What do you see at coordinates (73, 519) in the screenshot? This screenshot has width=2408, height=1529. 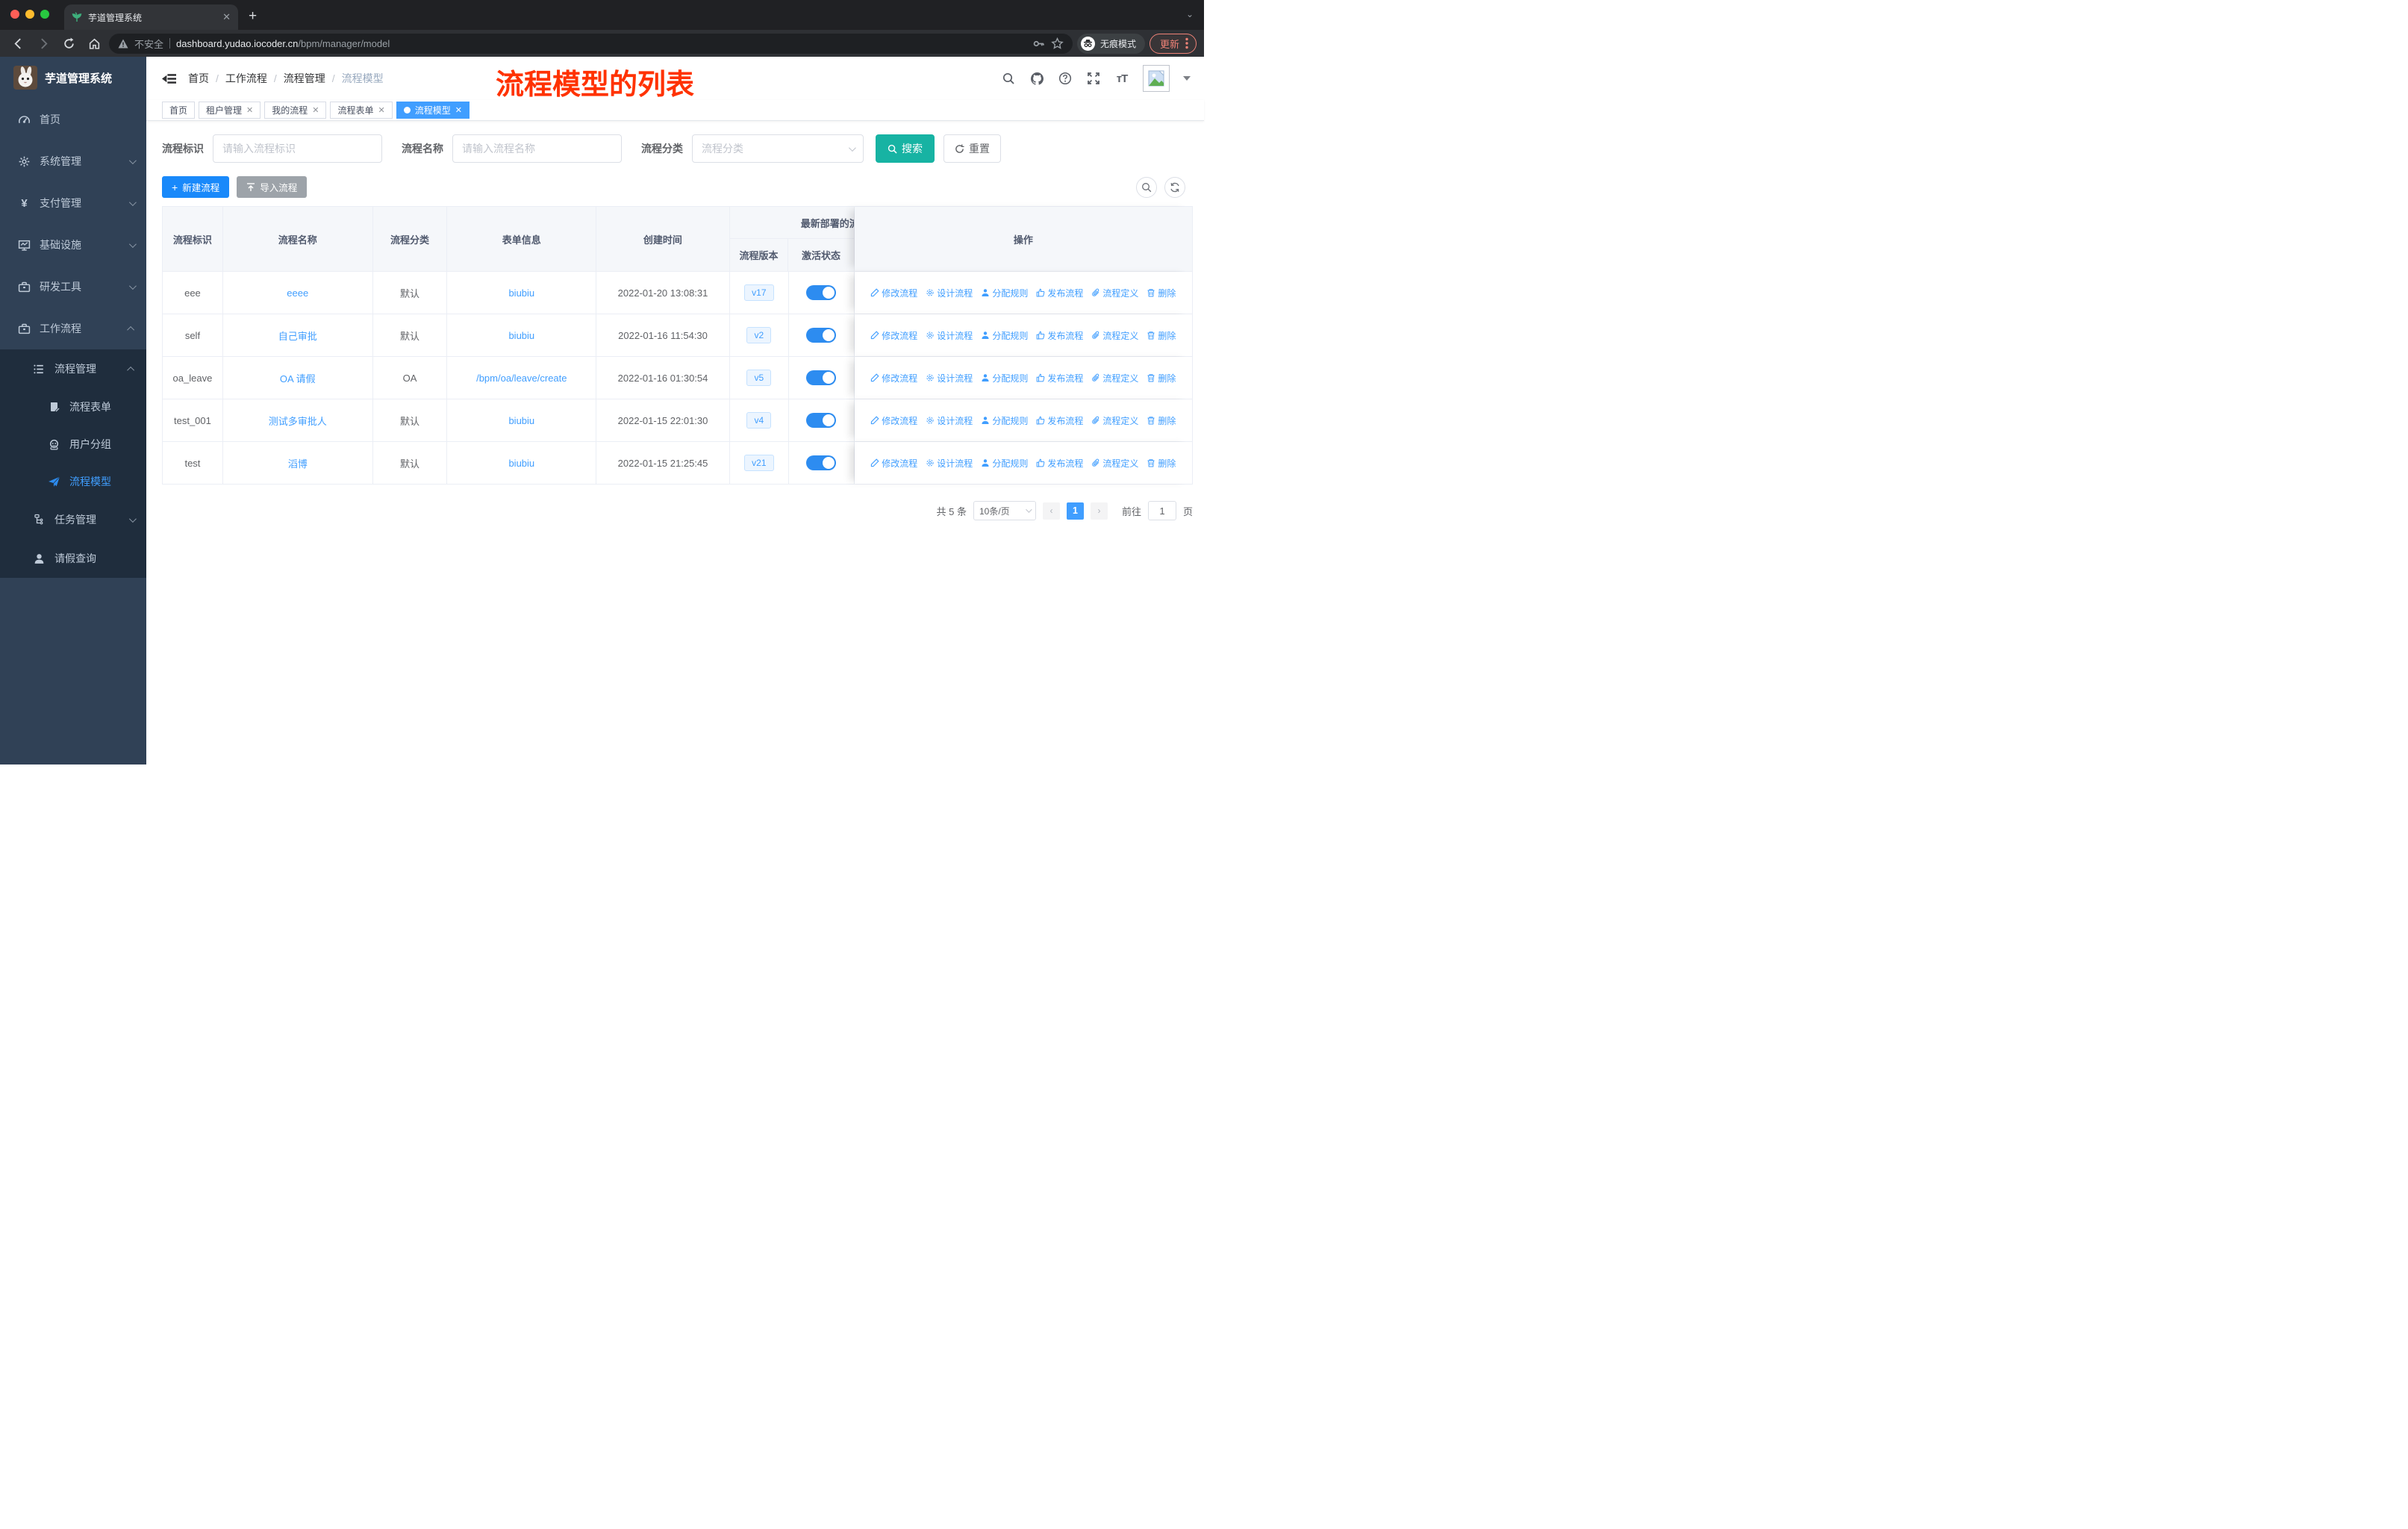 I see `sidebar-item-task-management: 任务管理` at bounding box center [73, 519].